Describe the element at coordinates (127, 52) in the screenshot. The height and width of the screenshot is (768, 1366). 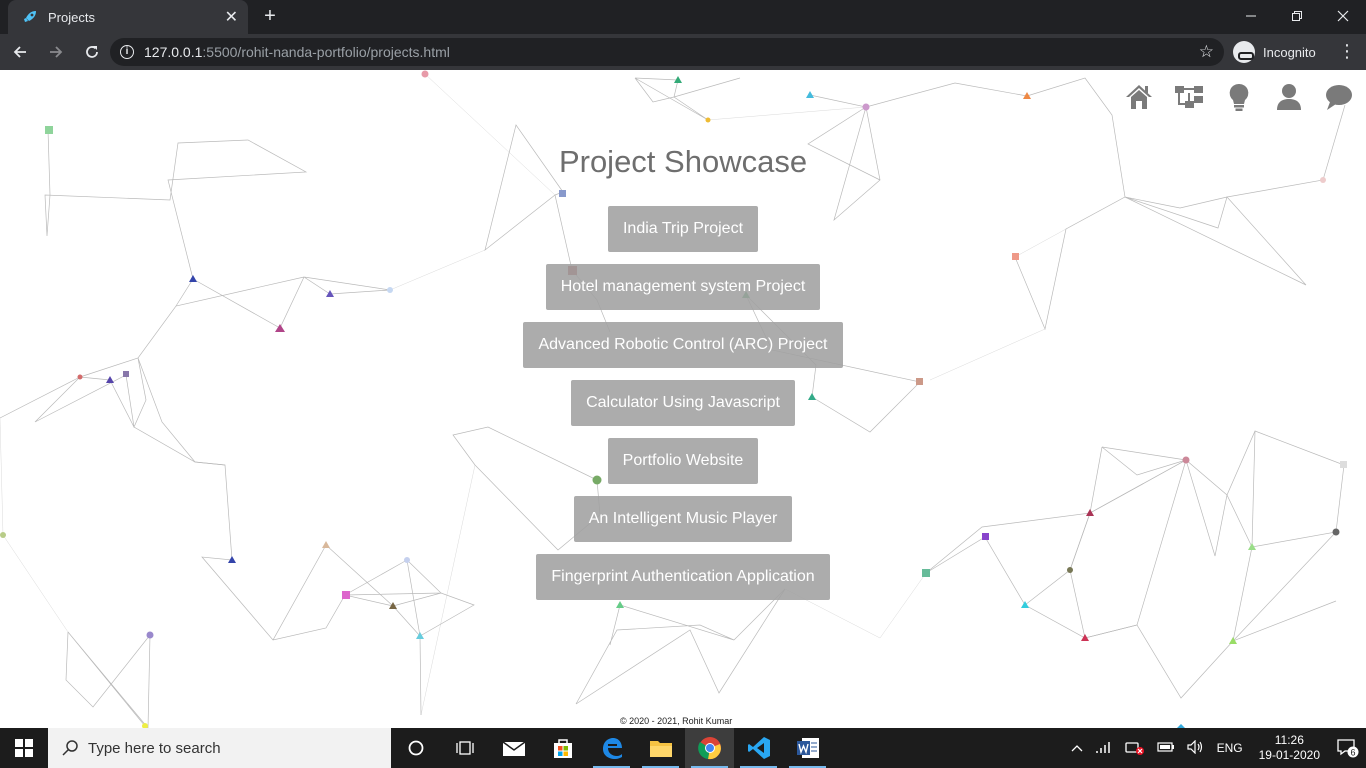
I see `site-info-icon: i` at that location.